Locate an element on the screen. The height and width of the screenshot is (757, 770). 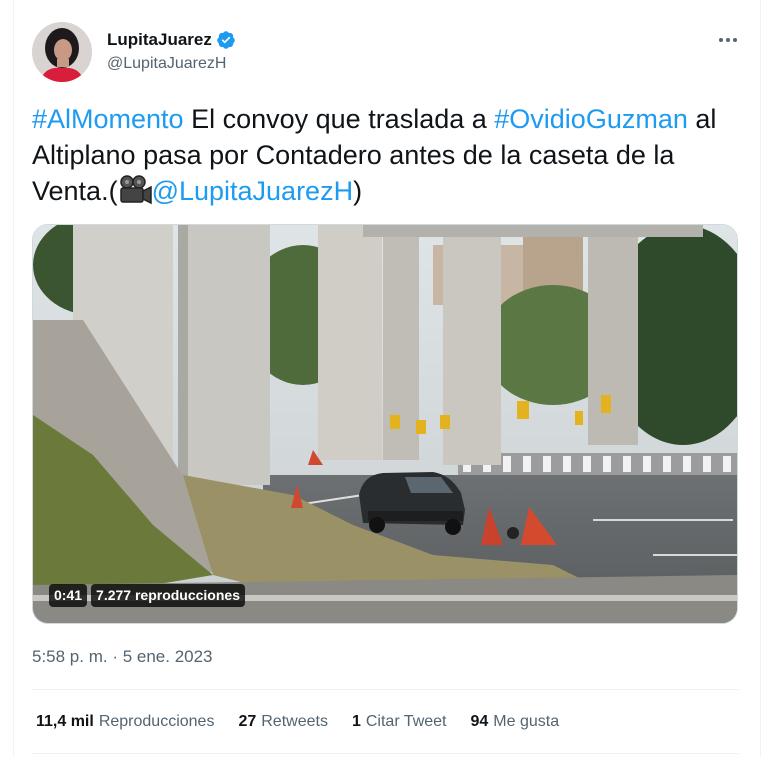
more-options-icon is located at coordinates (728, 40).